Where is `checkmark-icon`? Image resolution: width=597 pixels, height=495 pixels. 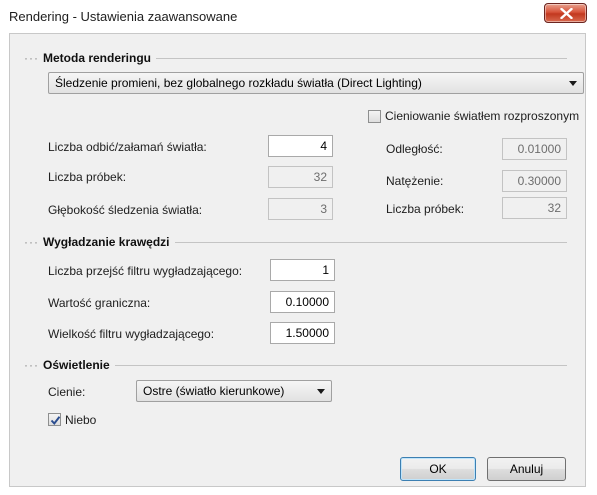
checkmark-icon is located at coordinates (55, 421).